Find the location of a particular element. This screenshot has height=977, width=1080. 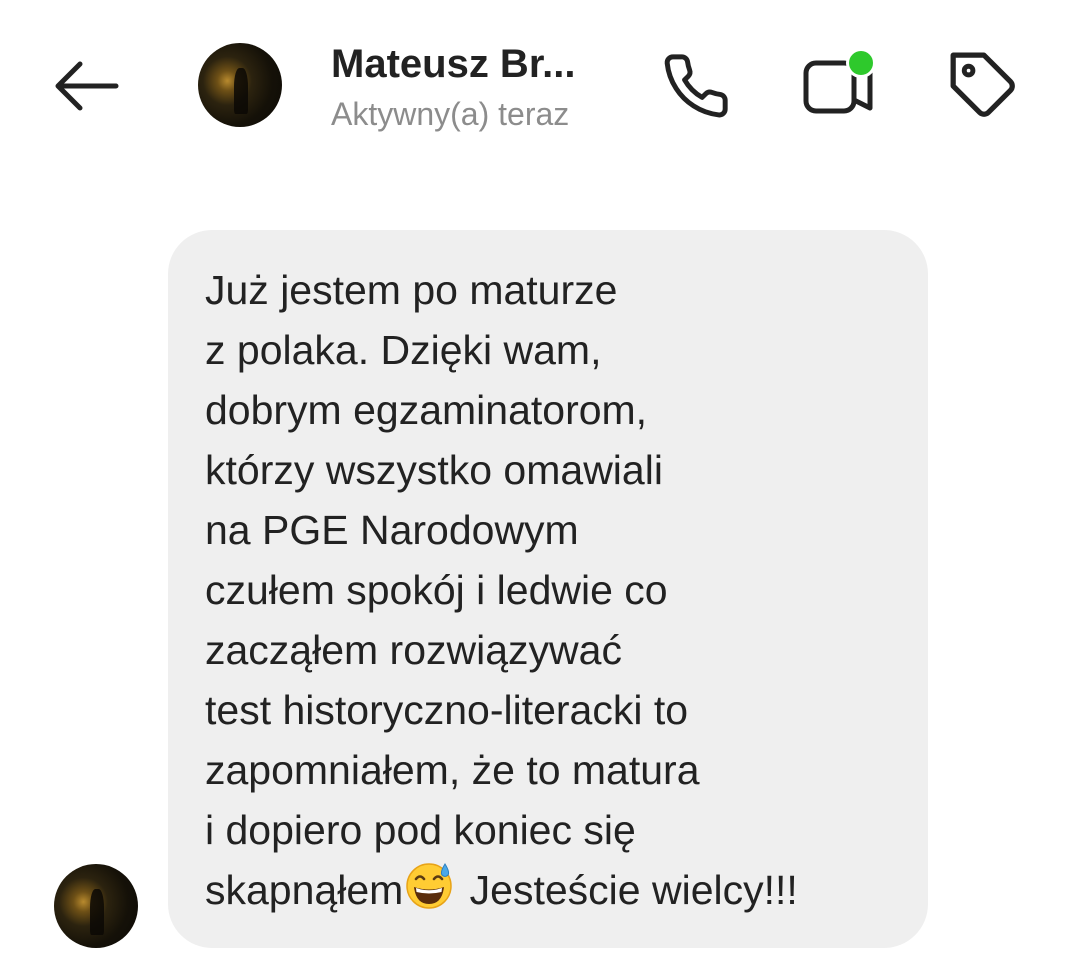

message-line: z polaka. Dzięki wam, is located at coordinates (403, 350).